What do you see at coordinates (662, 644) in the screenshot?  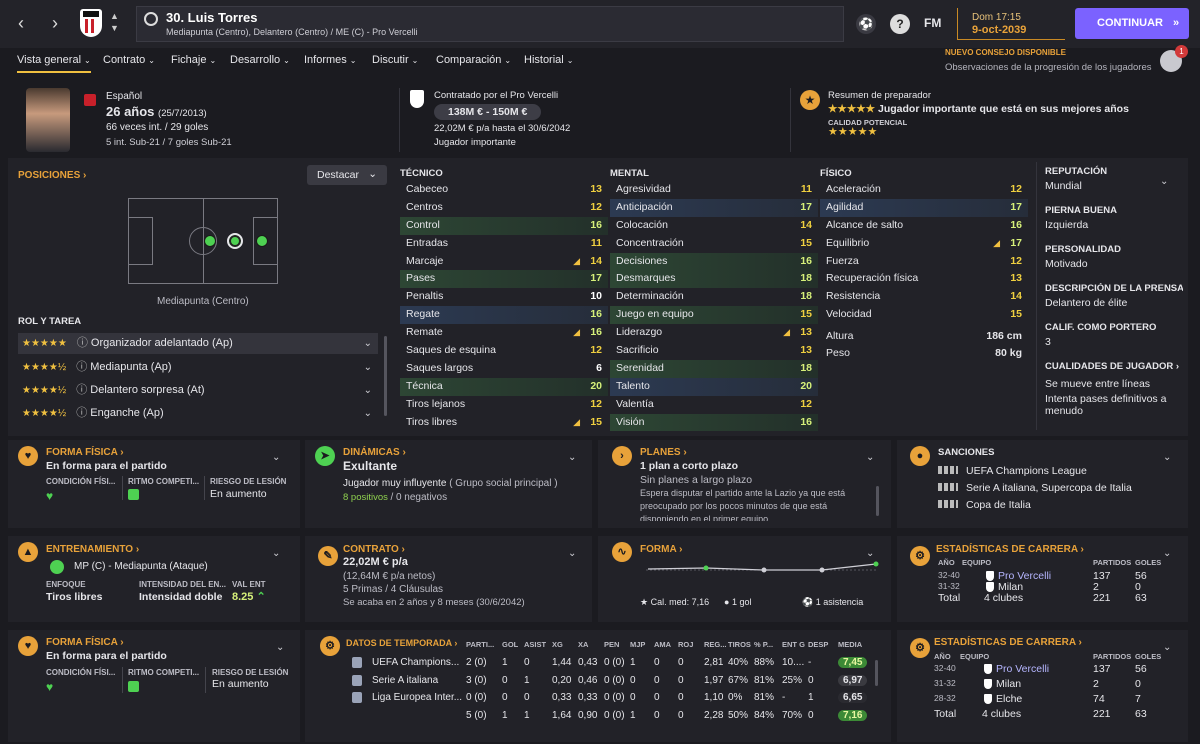 I see `season-col-header: AMA` at bounding box center [662, 644].